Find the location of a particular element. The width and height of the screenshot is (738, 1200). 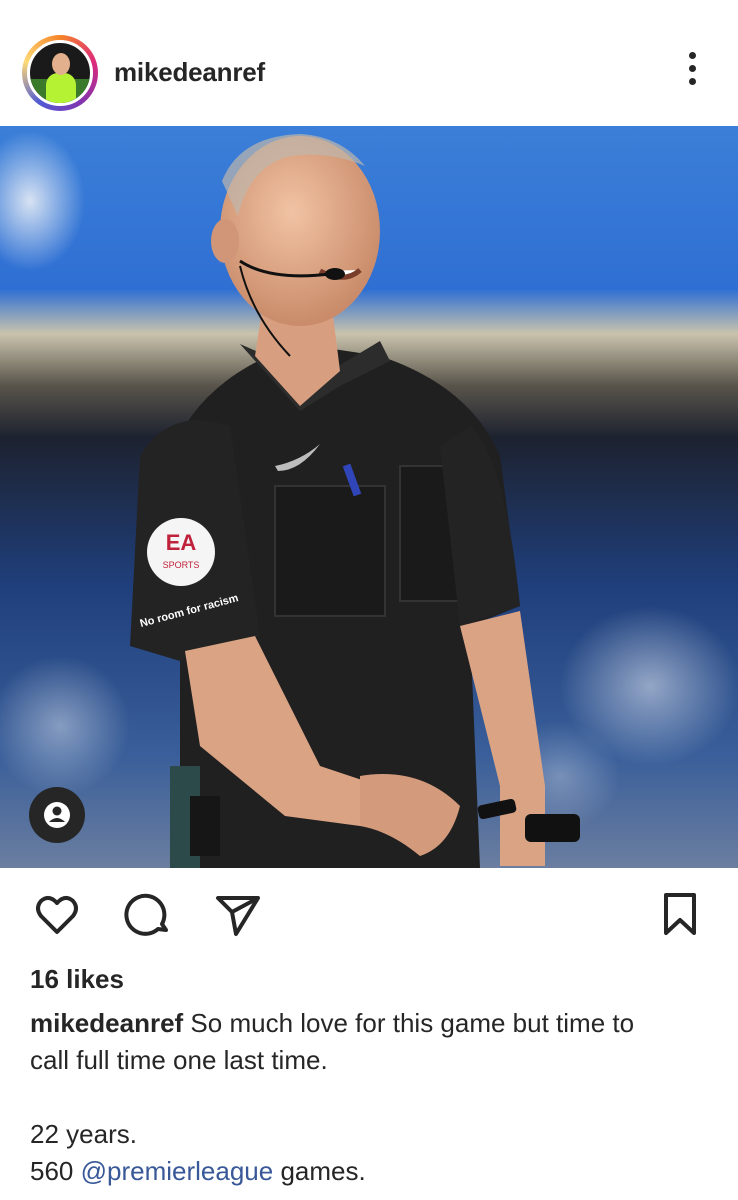

caption-line4-suffix: games. is located at coordinates (323, 1171).